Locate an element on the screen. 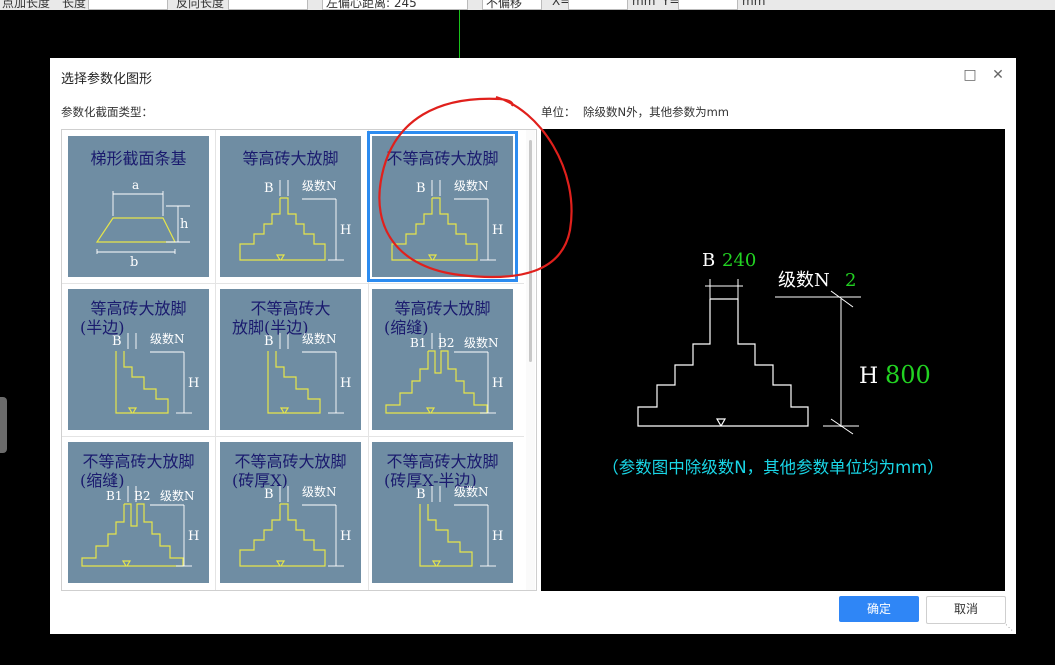 The height and width of the screenshot is (665, 1055). shape-card-title: 不等高砖大 is located at coordinates (290, 308).